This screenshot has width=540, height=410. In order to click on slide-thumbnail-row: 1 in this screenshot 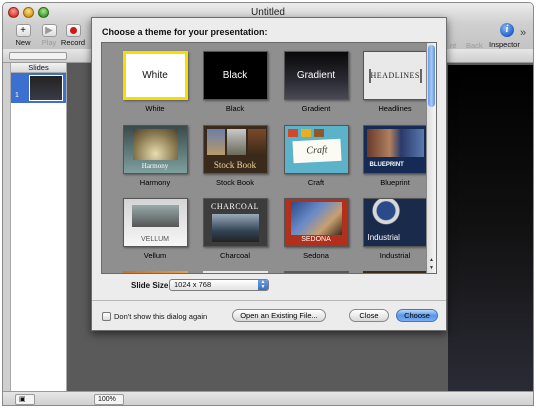, I will do `click(38, 88)`.